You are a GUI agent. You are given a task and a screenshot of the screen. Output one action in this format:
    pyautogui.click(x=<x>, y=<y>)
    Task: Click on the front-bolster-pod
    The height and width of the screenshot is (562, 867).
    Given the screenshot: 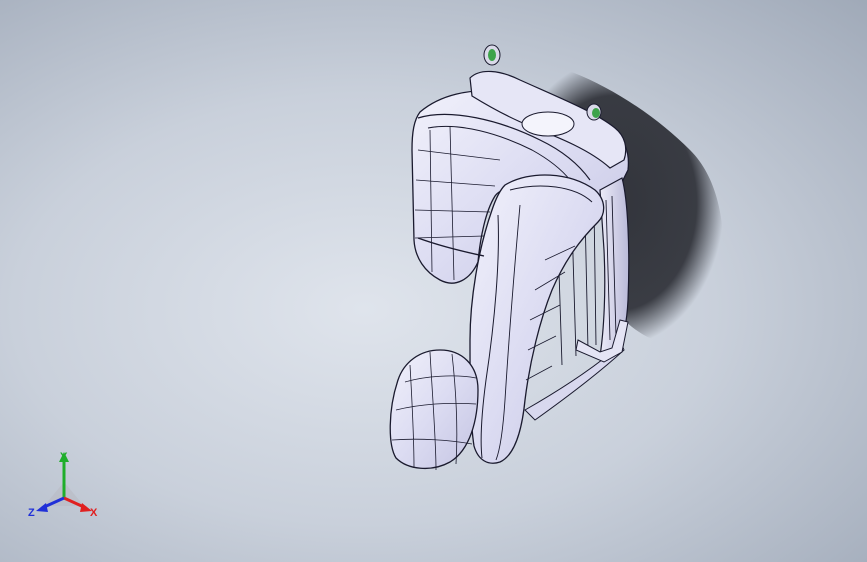 What is the action you would take?
    pyautogui.click(x=434, y=409)
    